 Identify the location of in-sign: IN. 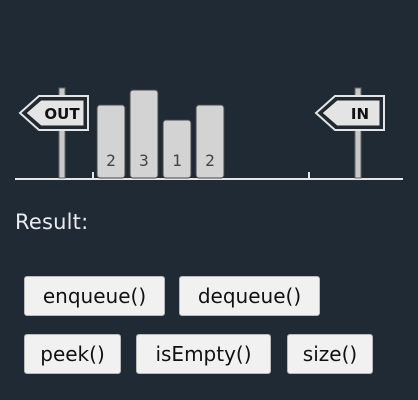
(349, 133).